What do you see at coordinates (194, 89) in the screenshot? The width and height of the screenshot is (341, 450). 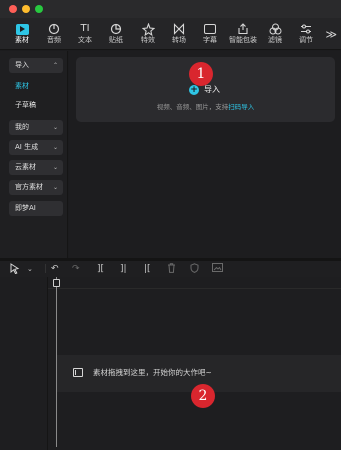 I see `plus-icon: +` at bounding box center [194, 89].